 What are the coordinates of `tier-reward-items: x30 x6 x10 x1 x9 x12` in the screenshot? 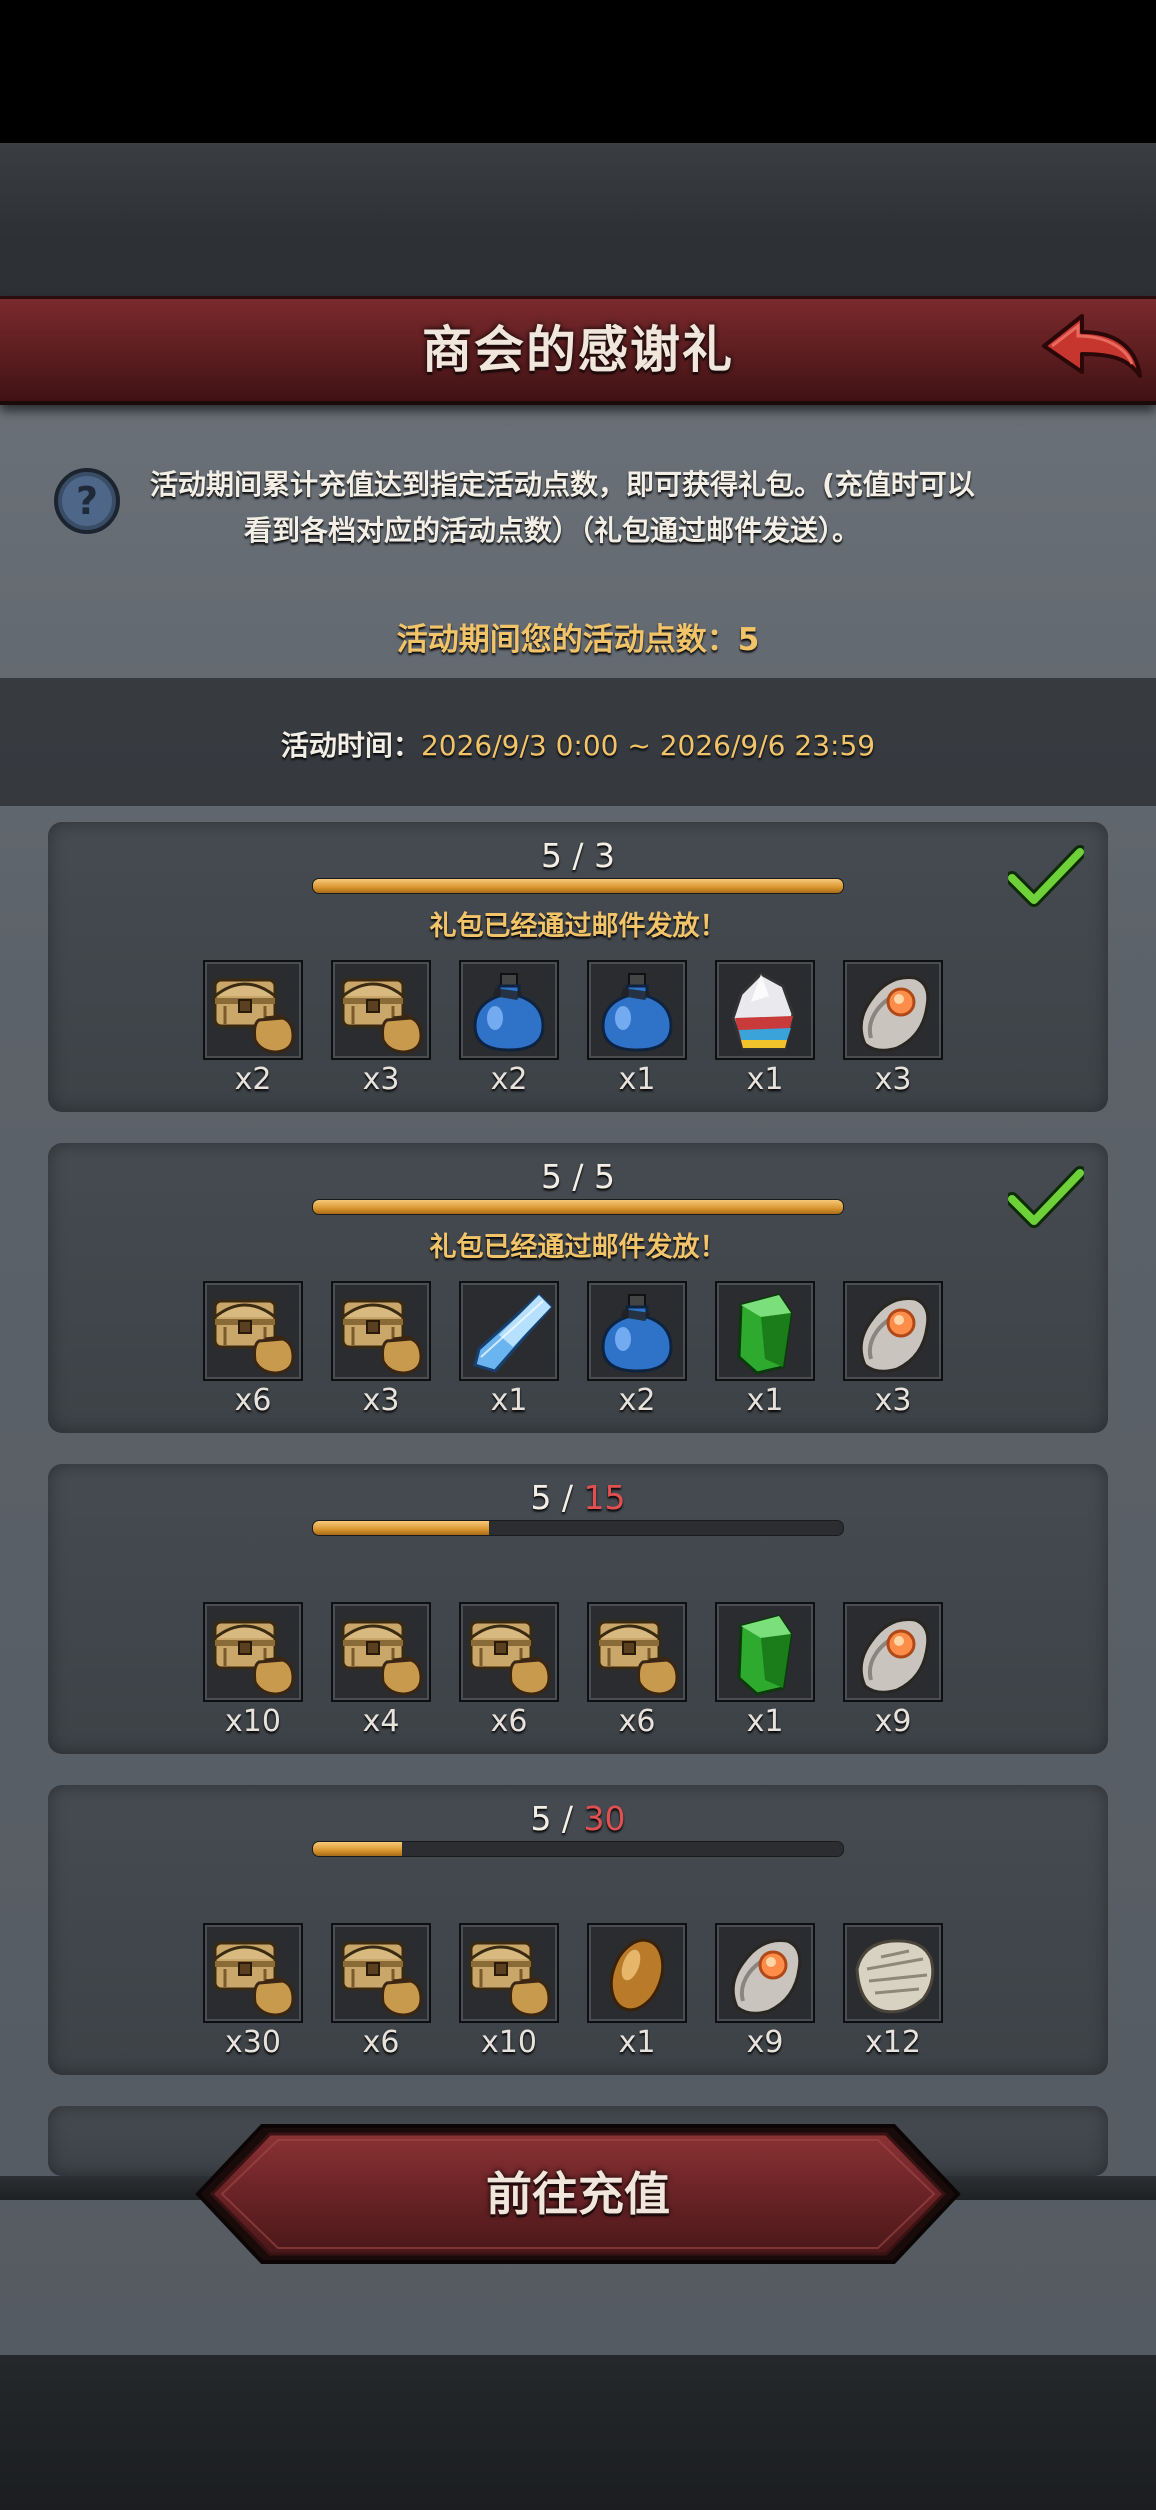 It's located at (593, 1993).